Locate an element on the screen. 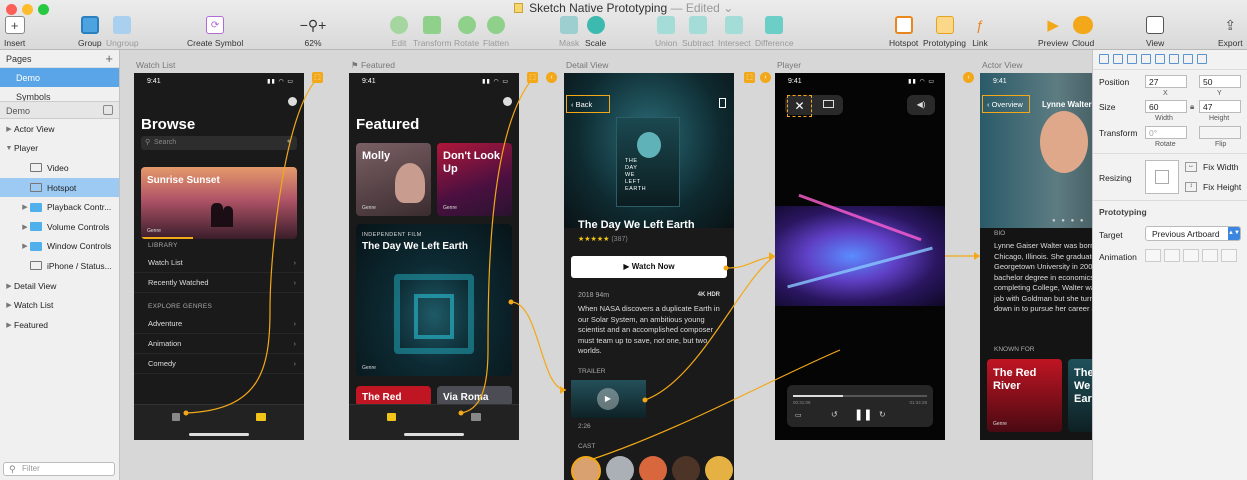 The image size is (1247, 480). edit-button: Edit is located at coordinates (399, 32).